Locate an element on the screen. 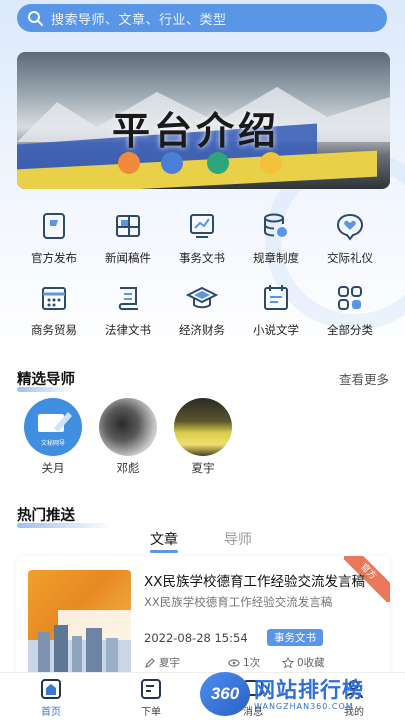 Image resolution: width=405 pixels, height=720 pixels. category-item: 经济财务 is located at coordinates (202, 310).